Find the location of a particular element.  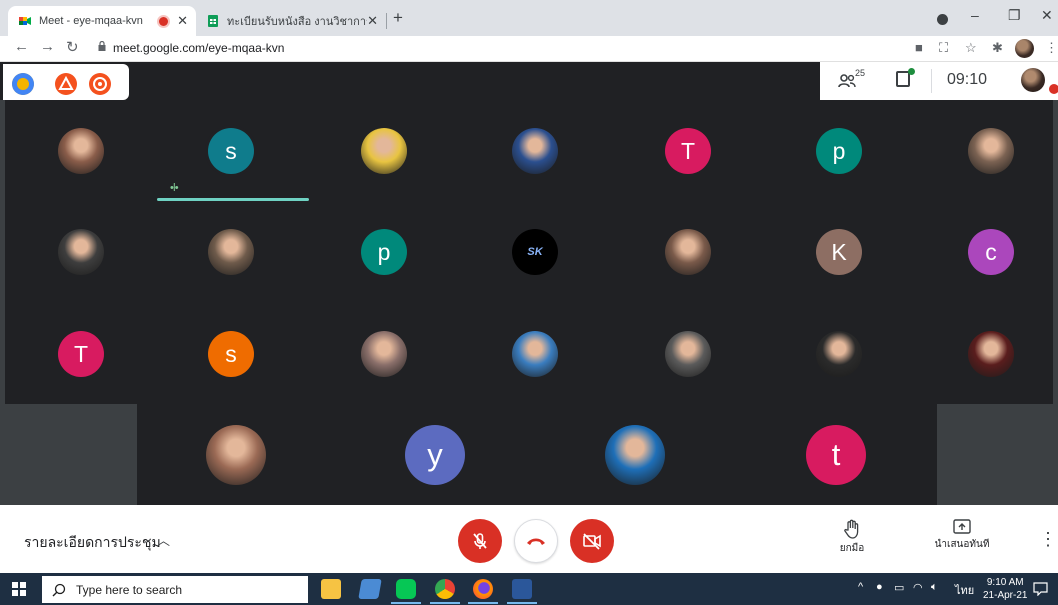

participant-initial: t is located at coordinates (836, 454).